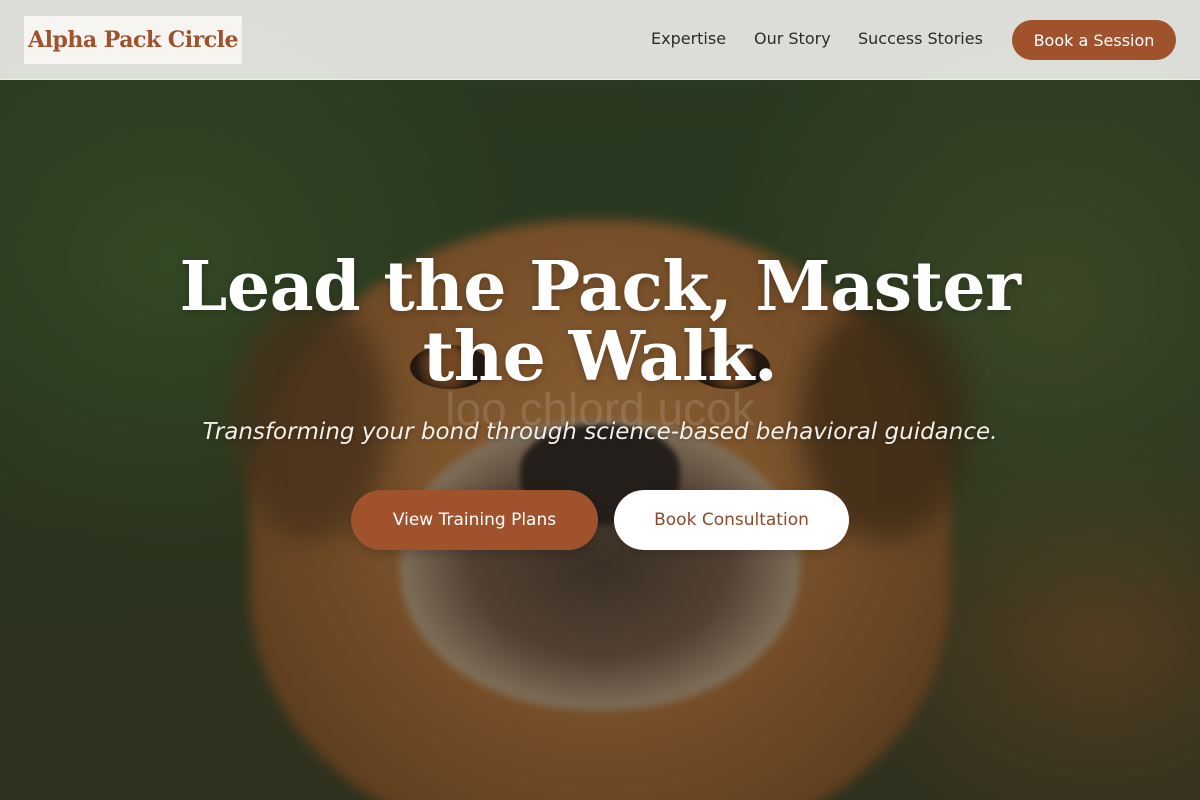  Describe the element at coordinates (1094, 40) in the screenshot. I see `book-session-button: Book a Session` at that location.